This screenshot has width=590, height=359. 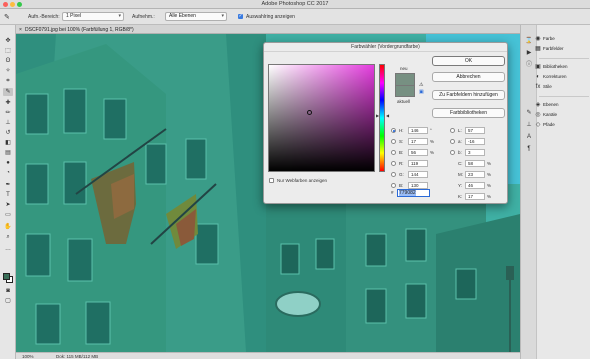 What do you see at coordinates (460, 163) in the screenshot?
I see `cyan-label: C:` at bounding box center [460, 163].